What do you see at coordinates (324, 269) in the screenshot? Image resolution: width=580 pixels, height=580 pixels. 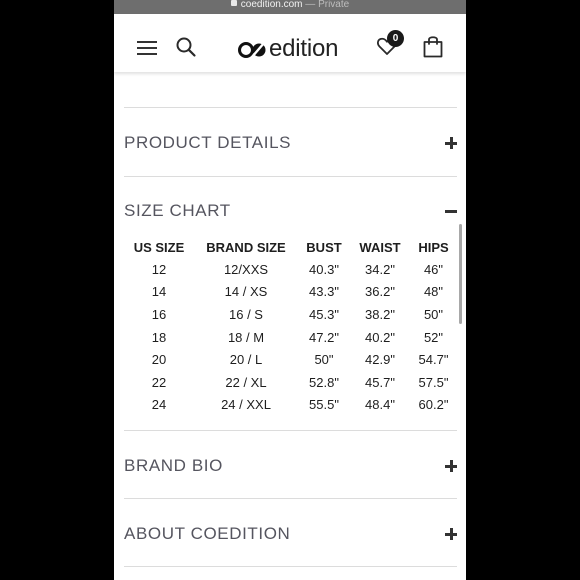 I see `table-cell: 40.3"` at bounding box center [324, 269].